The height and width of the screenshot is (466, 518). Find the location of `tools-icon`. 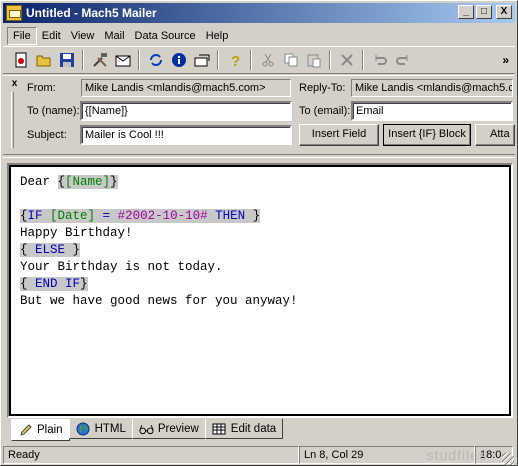

tools-icon is located at coordinates (99, 60).